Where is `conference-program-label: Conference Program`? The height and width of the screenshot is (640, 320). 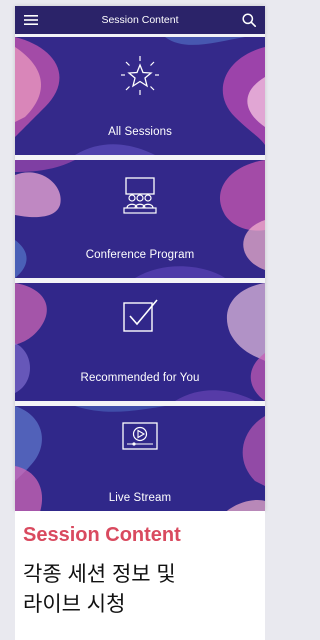
conference-program-label: Conference Program is located at coordinates (140, 255).